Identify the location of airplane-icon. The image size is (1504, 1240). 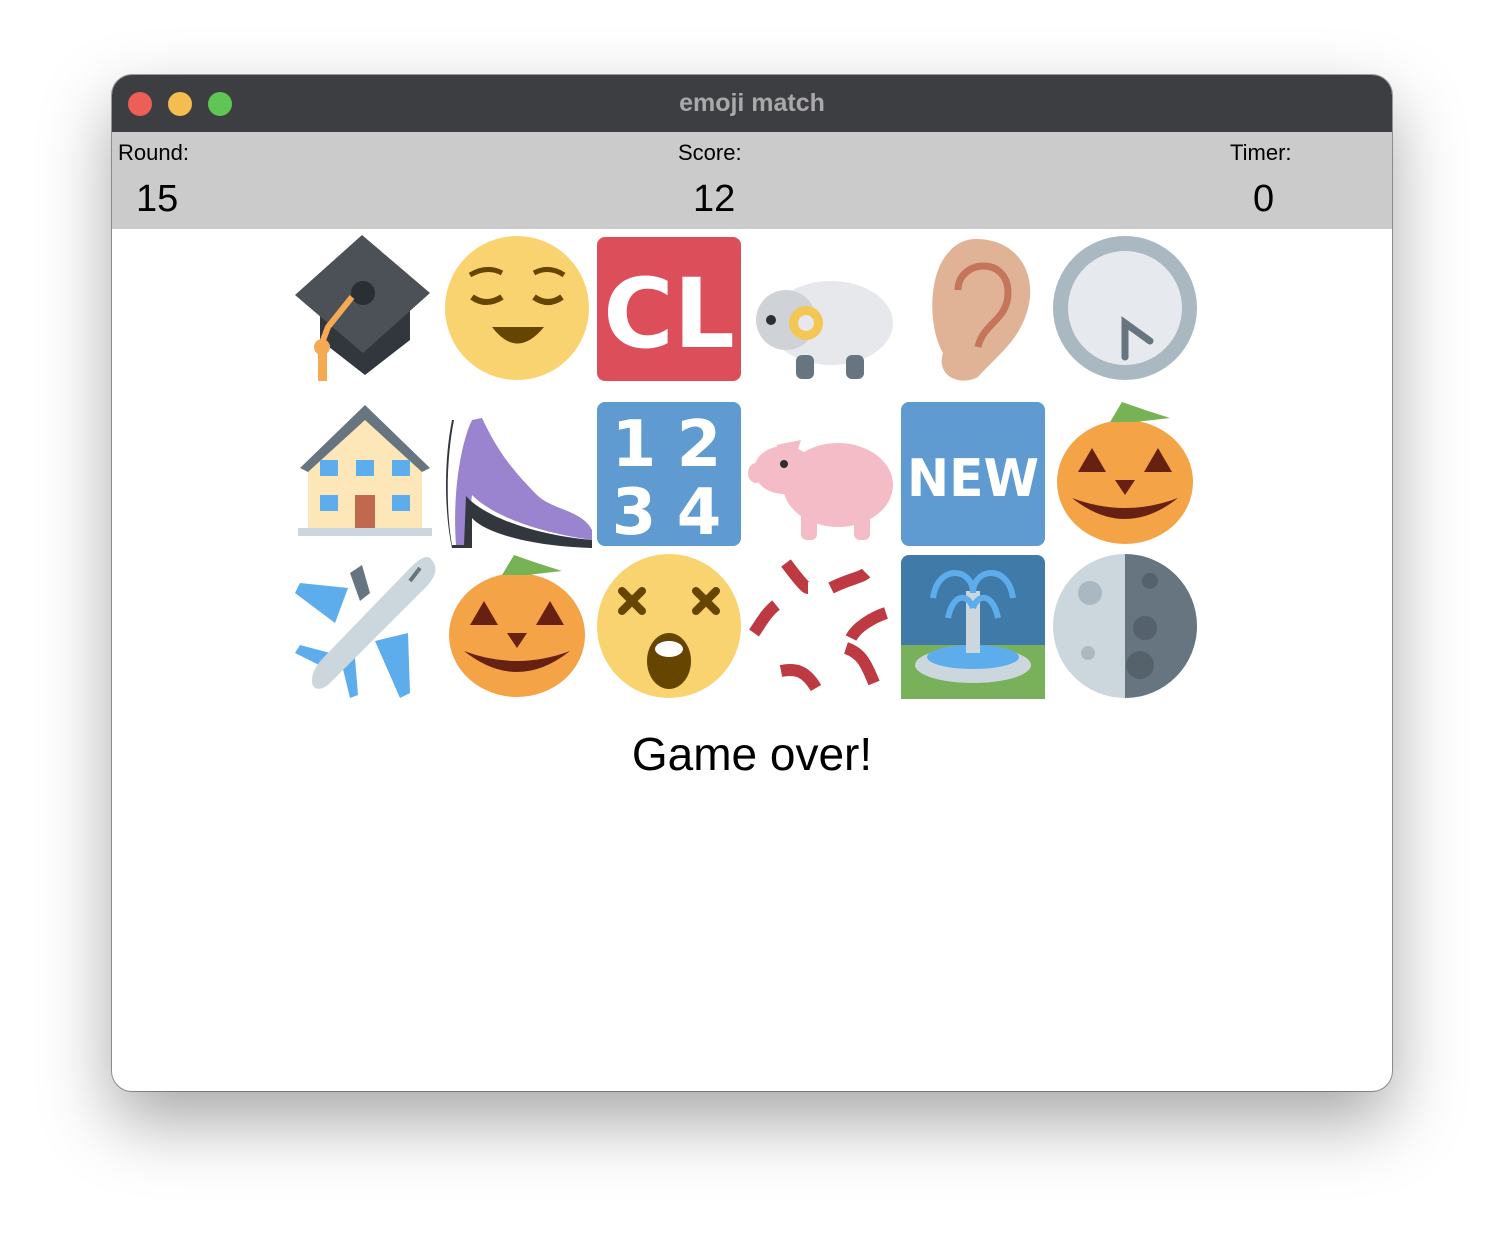
(365, 627).